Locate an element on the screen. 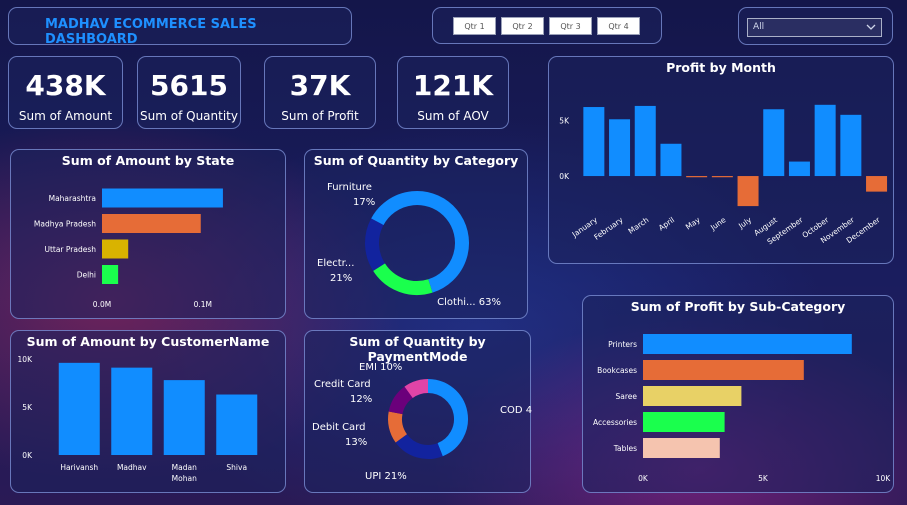  kpi-label: Sum of AOV is located at coordinates (453, 116).